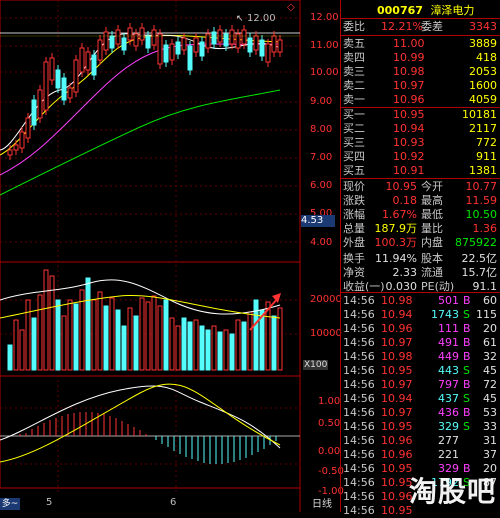 The image size is (500, 518). I want to click on trade-row: 14:56 10.98 501 B 60, so click(420, 300).